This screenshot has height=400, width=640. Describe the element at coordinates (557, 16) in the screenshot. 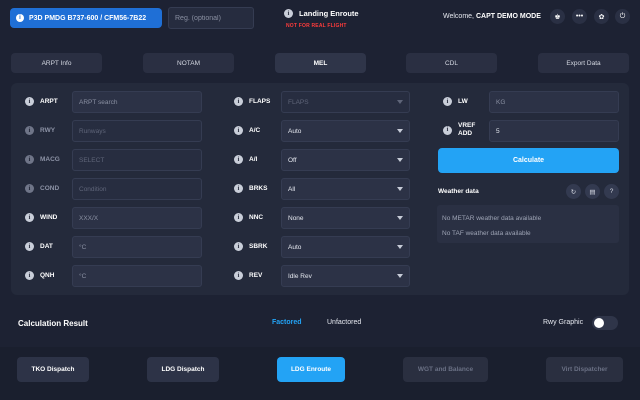

I see `trophy-icon: ♚` at that location.